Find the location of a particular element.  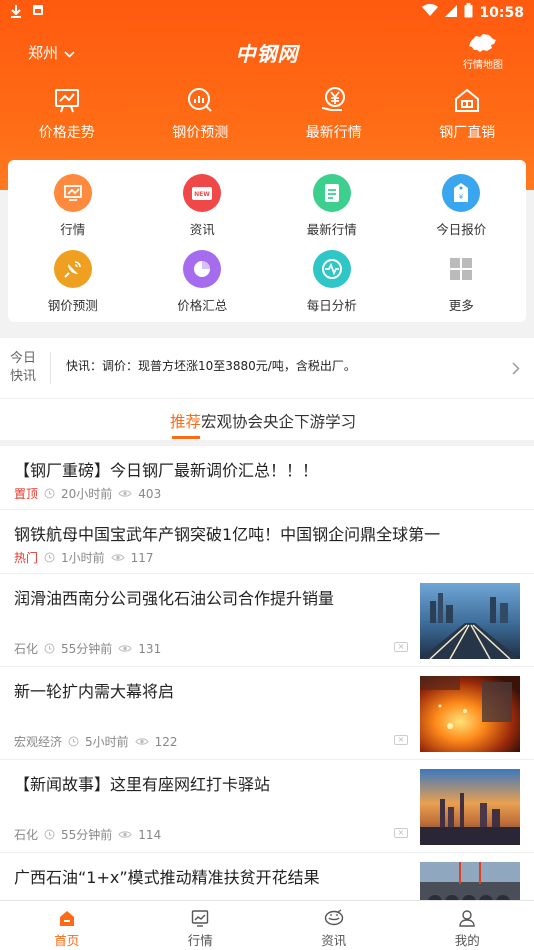

list-item: 广西石油“1+x”模式推动精准扶贫开花结果 is located at coordinates (267, 876).